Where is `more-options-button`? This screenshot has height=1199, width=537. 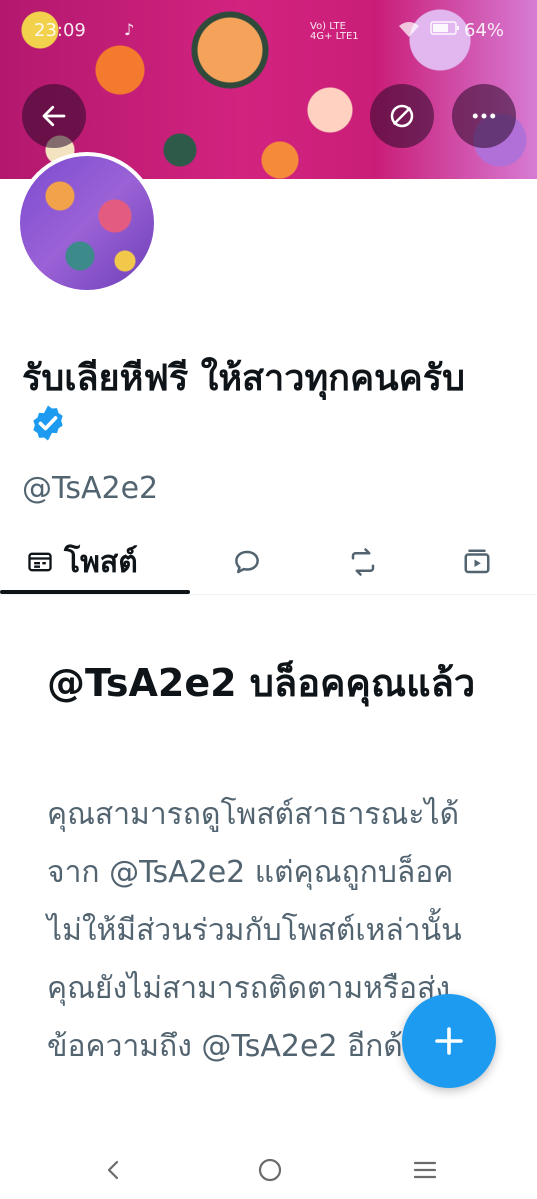 more-options-button is located at coordinates (484, 116).